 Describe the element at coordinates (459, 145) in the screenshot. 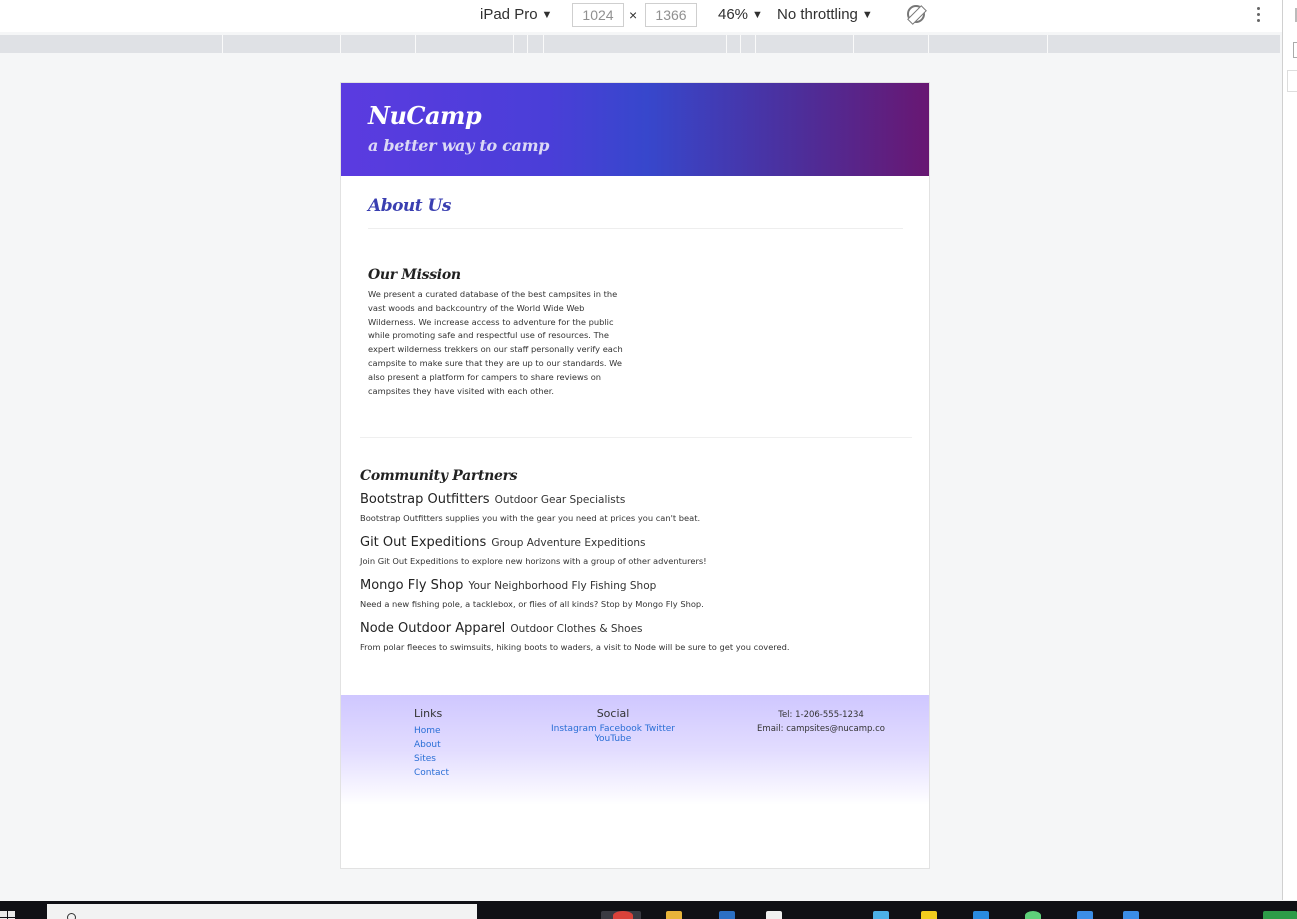

I see `site-tagline: a better way to camp` at that location.